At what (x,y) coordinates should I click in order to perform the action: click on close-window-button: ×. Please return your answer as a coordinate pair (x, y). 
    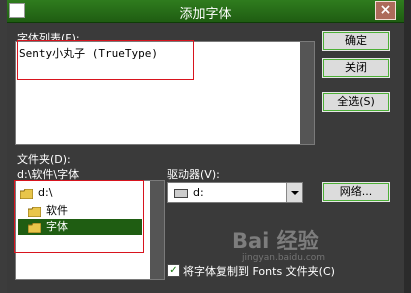
    Looking at the image, I should click on (385, 10).